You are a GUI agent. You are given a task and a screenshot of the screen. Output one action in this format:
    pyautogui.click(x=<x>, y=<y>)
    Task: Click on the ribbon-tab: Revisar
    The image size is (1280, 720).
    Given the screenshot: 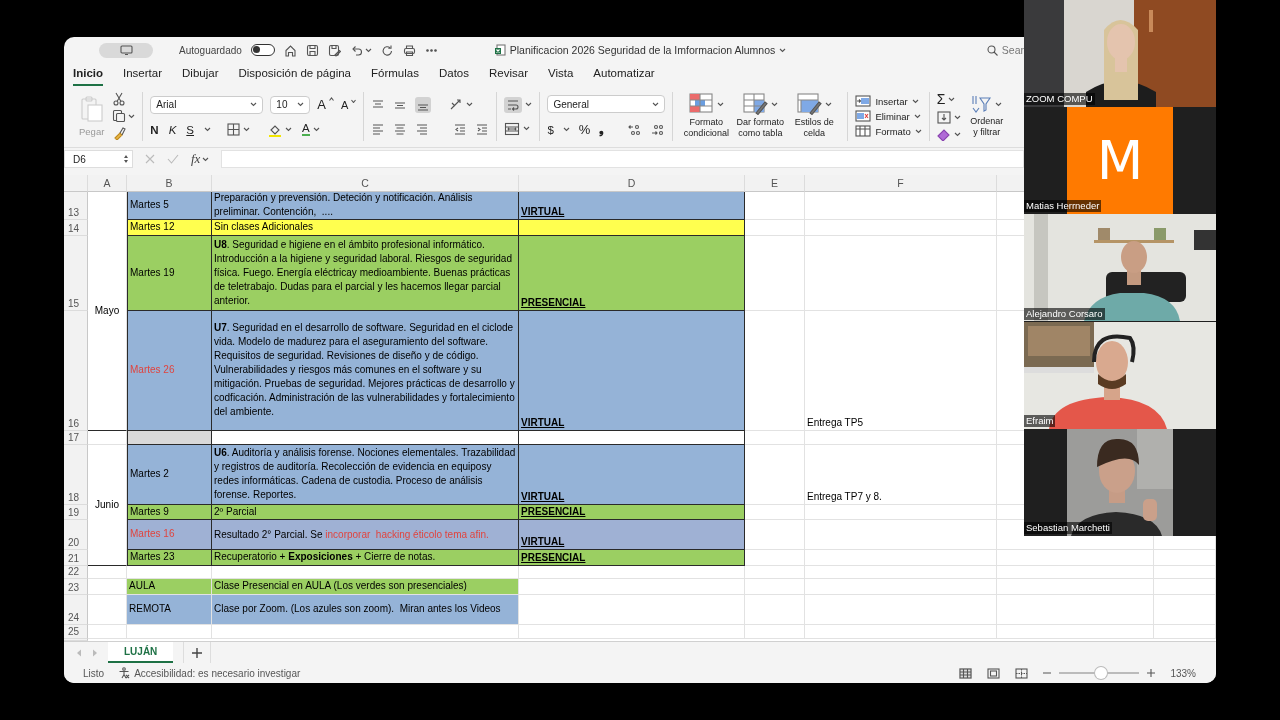 What is the action you would take?
    pyautogui.click(x=508, y=74)
    